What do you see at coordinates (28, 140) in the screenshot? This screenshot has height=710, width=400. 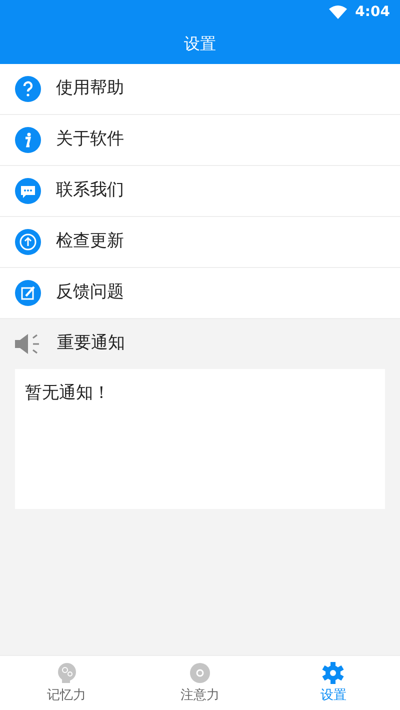 I see `info-icon` at bounding box center [28, 140].